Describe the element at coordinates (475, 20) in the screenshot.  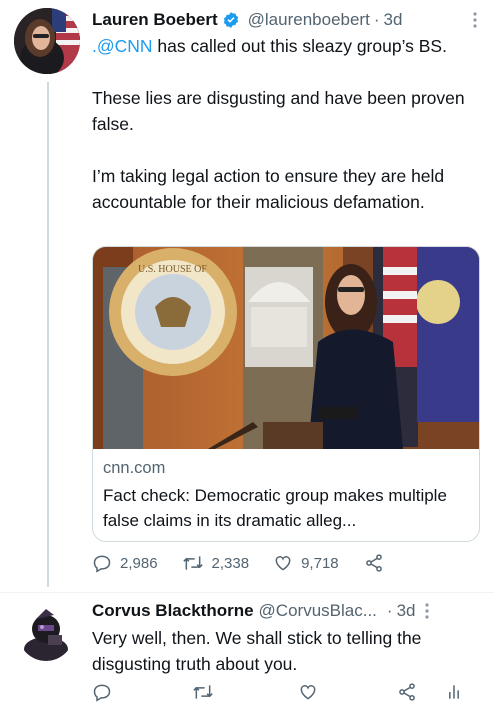
I see `more-options-icon` at that location.